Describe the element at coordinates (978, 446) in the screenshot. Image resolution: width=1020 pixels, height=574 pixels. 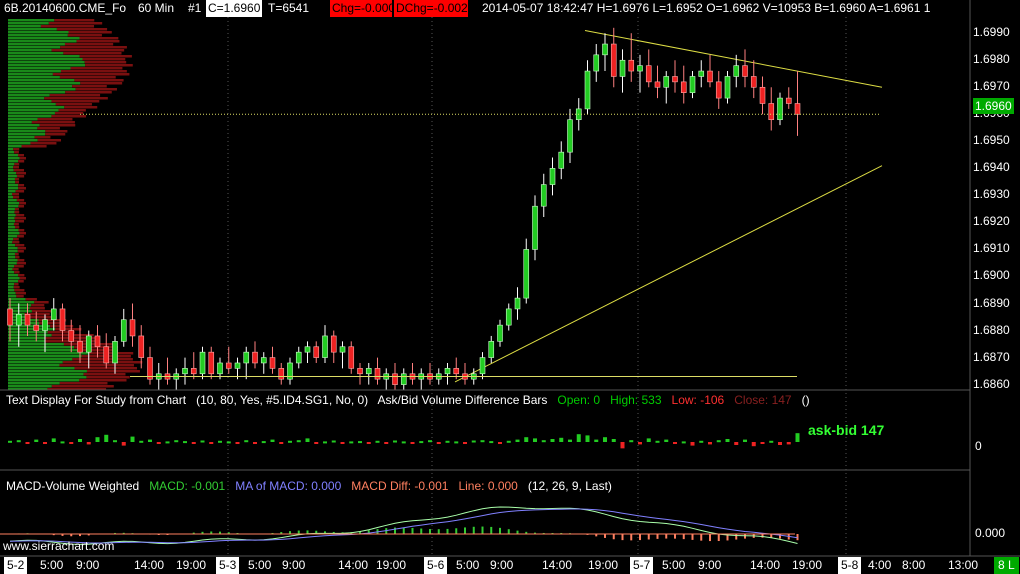
I see `study1-axis-zero: 0` at that location.